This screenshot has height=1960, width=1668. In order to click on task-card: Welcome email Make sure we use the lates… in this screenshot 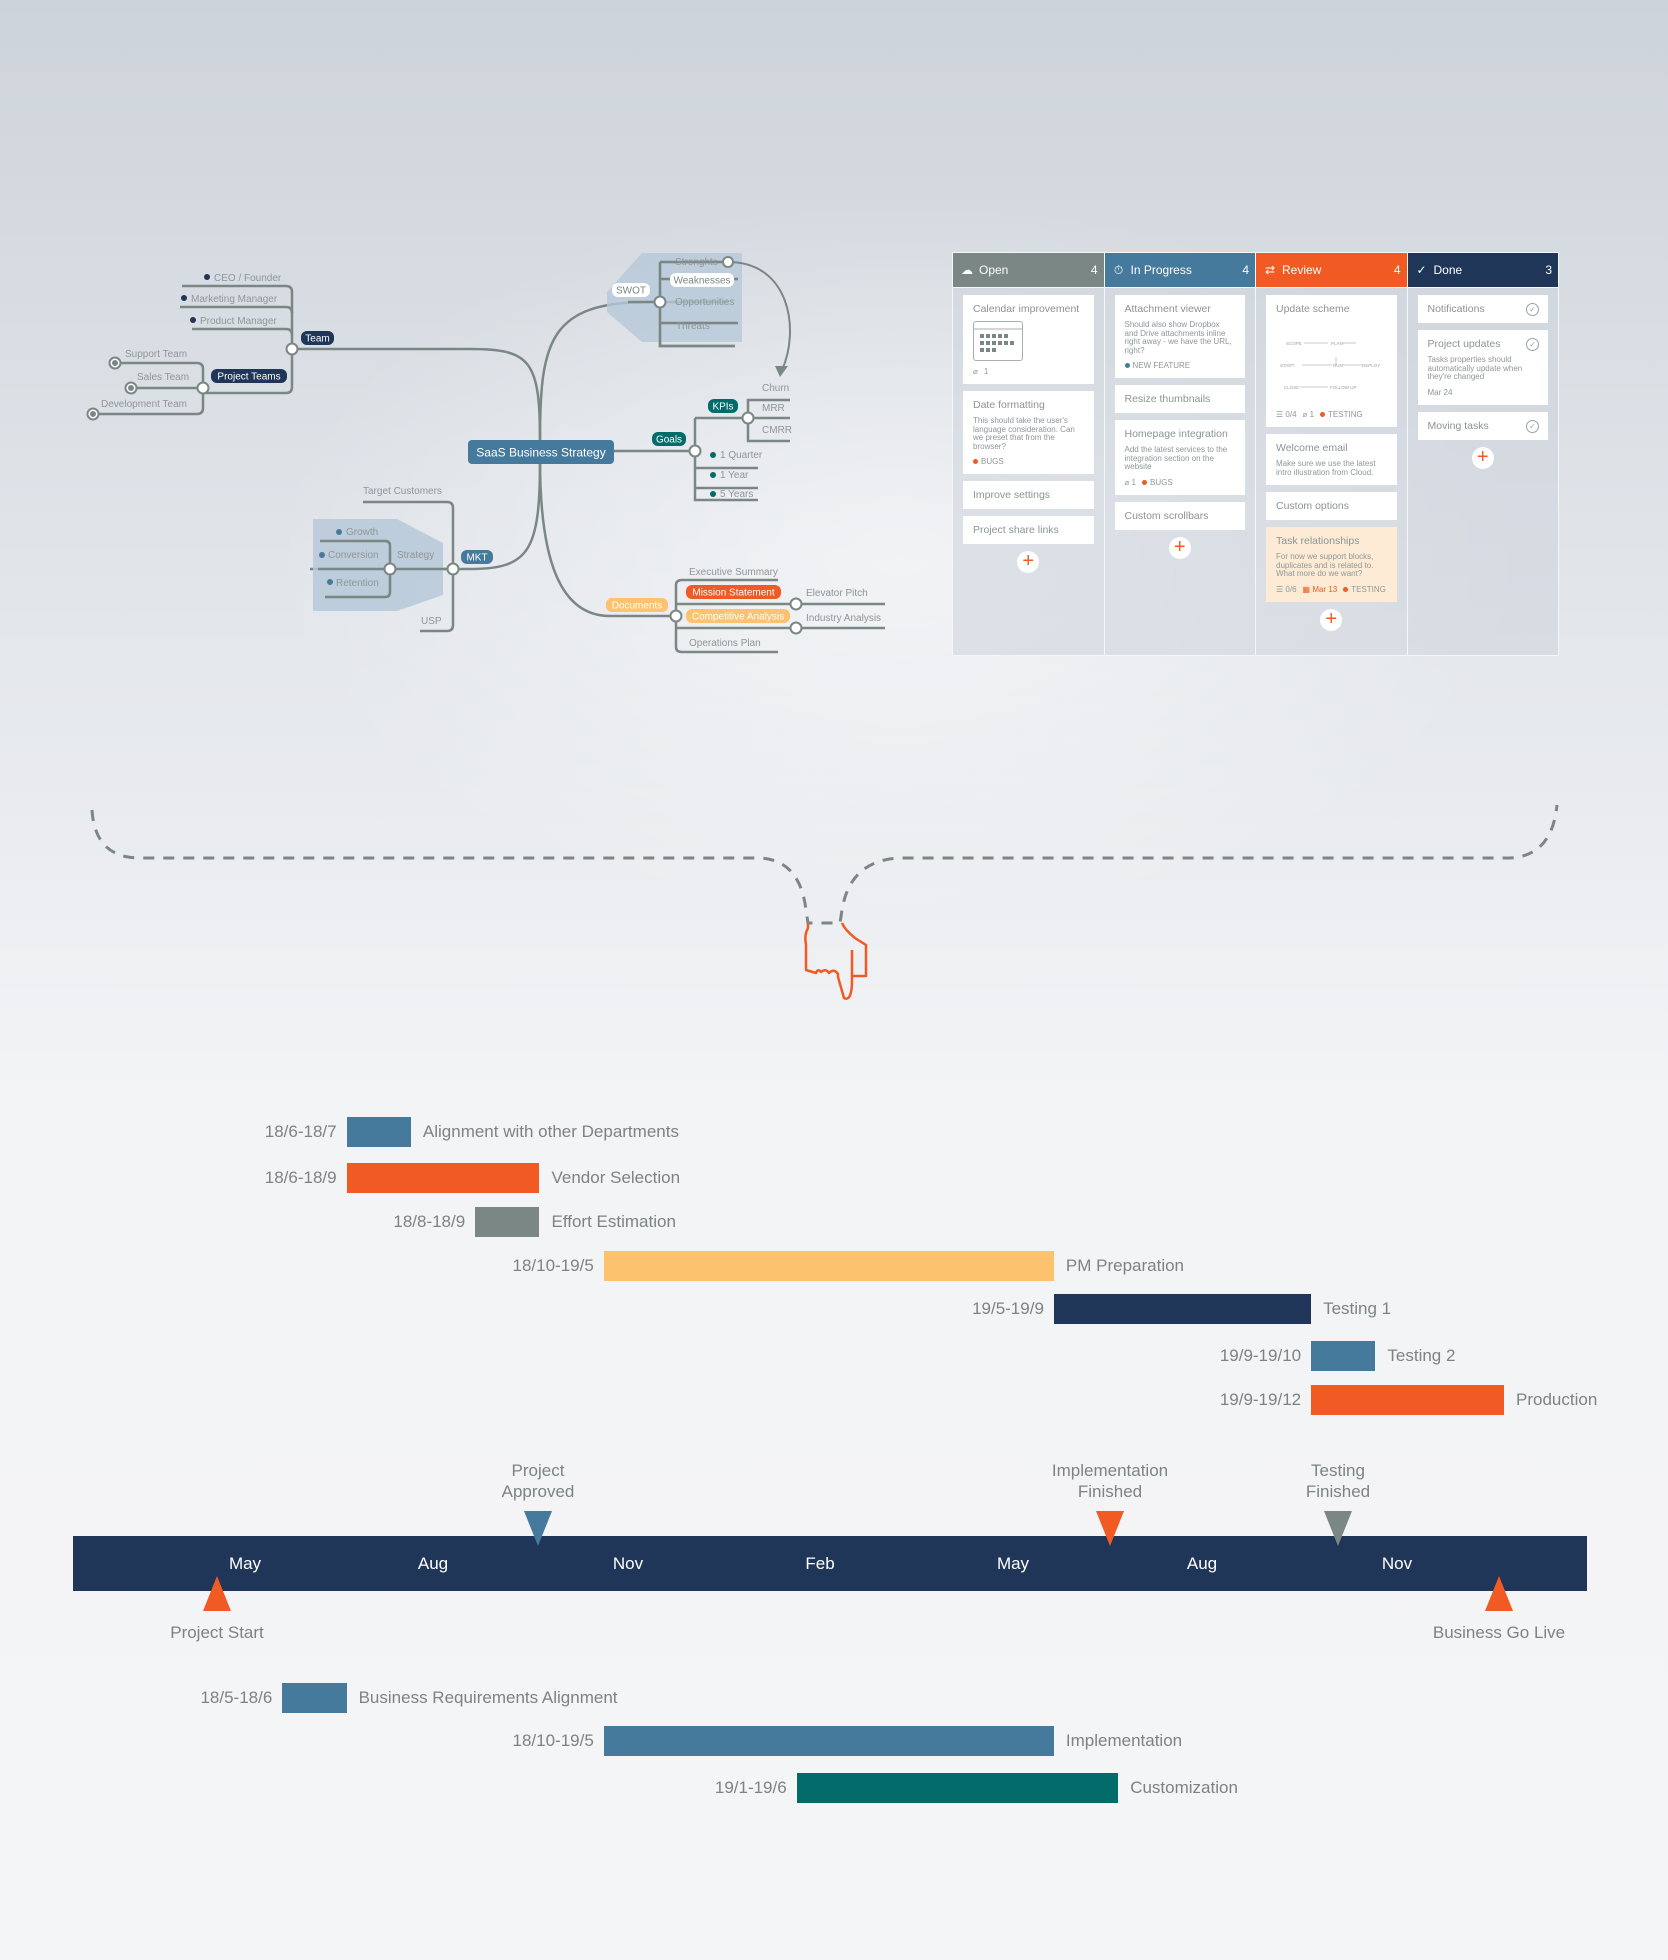, I will do `click(1331, 459)`.